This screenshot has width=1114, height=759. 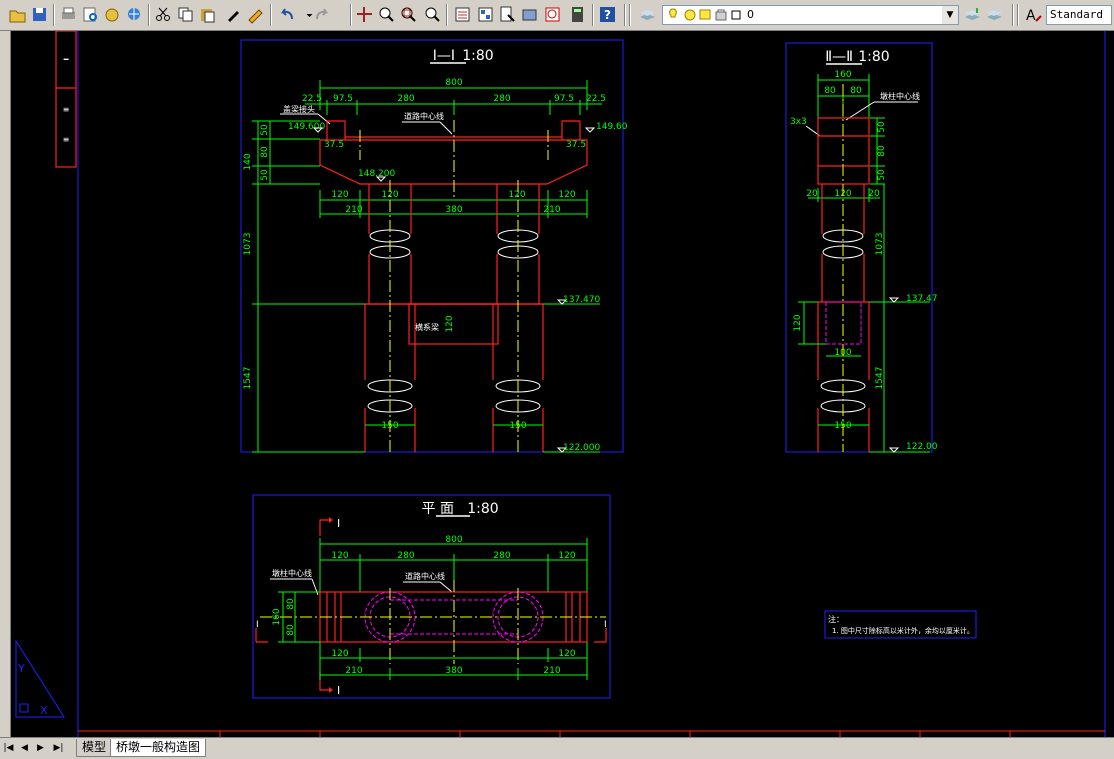 I want to click on cut-icon, so click(x=163, y=14).